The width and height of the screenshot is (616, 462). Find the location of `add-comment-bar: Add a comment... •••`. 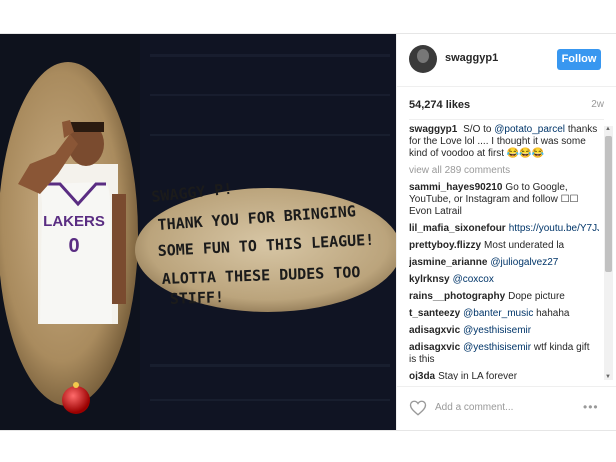

add-comment-bar: Add a comment... ••• is located at coordinates (506, 408).